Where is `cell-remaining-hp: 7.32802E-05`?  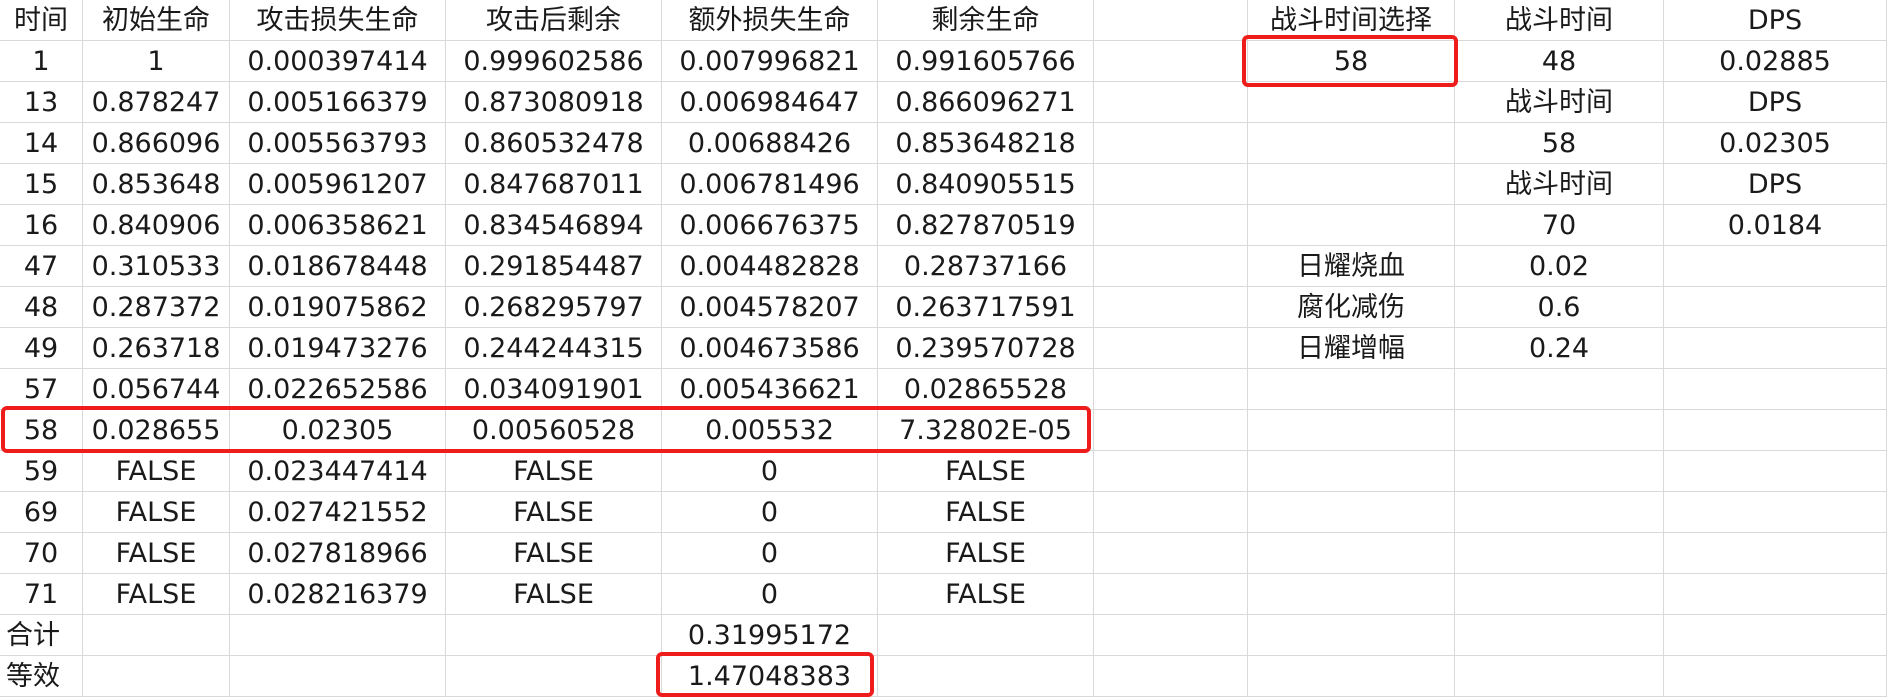 cell-remaining-hp: 7.32802E-05 is located at coordinates (986, 430).